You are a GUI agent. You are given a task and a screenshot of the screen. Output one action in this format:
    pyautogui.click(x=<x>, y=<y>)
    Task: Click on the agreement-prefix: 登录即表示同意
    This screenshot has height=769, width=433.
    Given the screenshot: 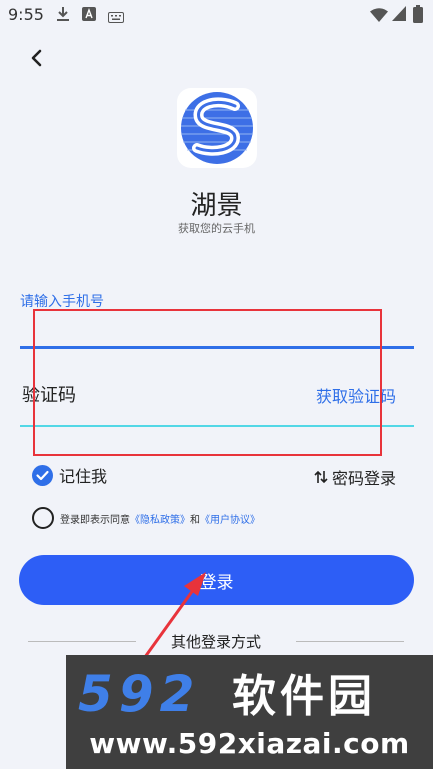 What is the action you would take?
    pyautogui.click(x=95, y=520)
    